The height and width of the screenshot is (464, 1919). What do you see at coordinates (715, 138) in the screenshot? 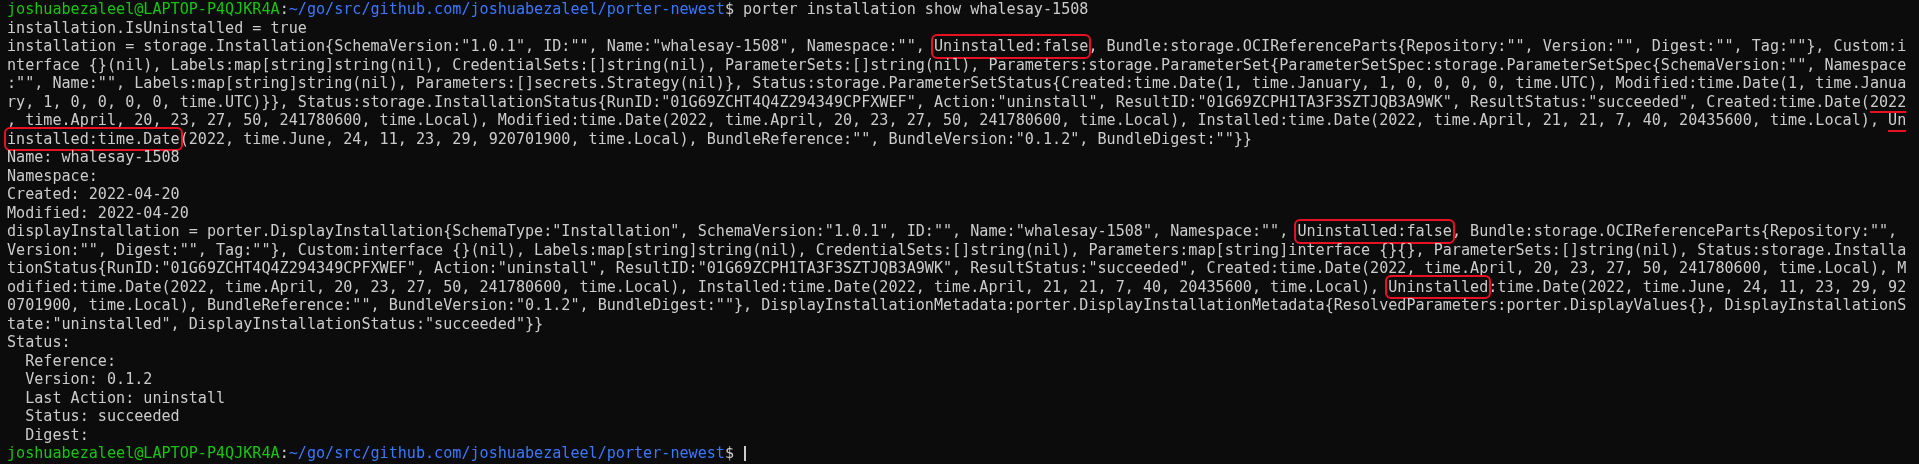
I see `terminal-text: (2022, time.June, 24, 11, 23, 29, 920701900, time.Local), BundleReference:"", BundleVersion:"0.1.2", BundleDigest:""}}` at bounding box center [715, 138].